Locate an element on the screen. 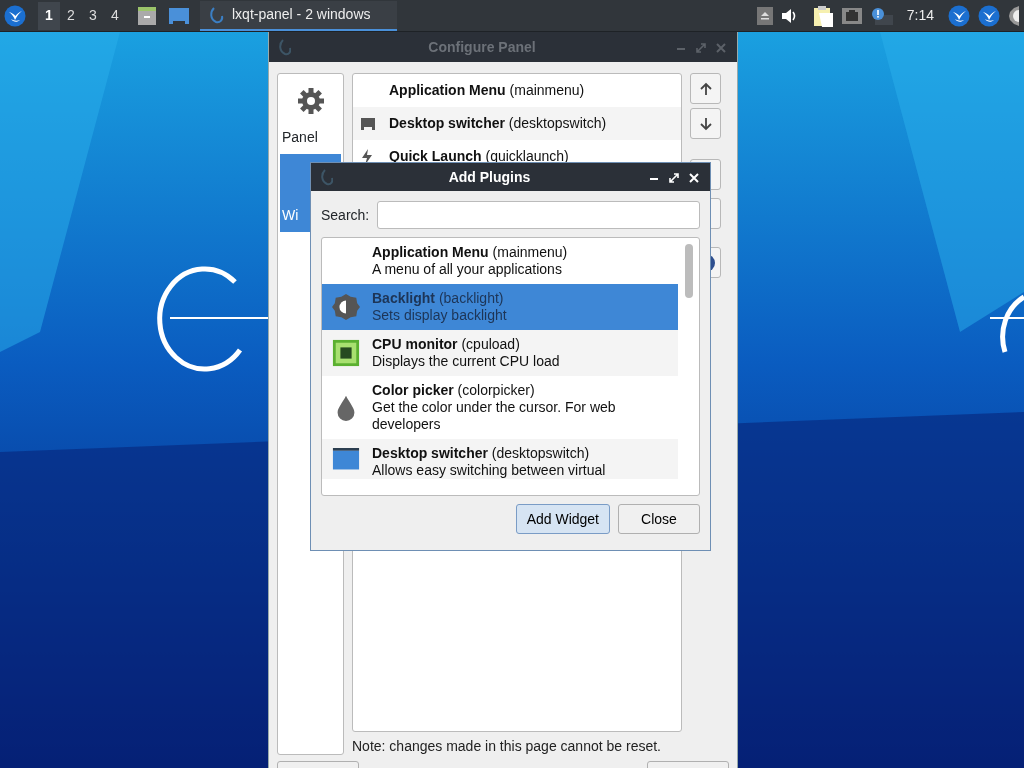  plugin-row: CPU monitor (cpuload) Displays the current CPU load is located at coordinates (500, 353).